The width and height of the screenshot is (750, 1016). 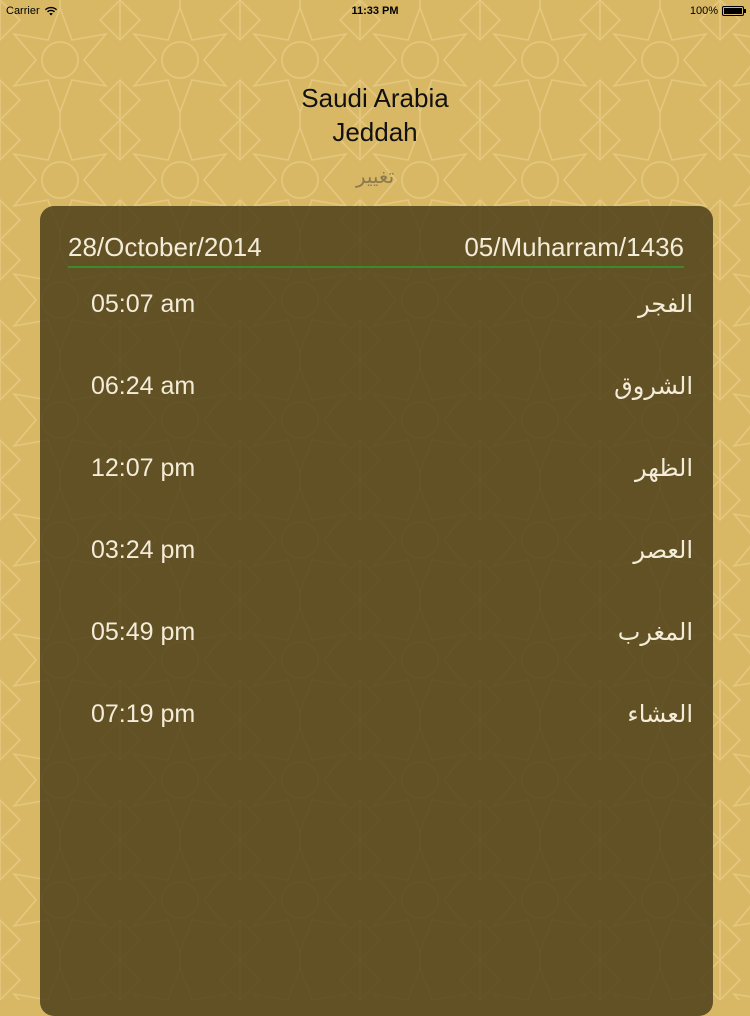 What do you see at coordinates (665, 304) in the screenshot?
I see `prayer-name: الفجر` at bounding box center [665, 304].